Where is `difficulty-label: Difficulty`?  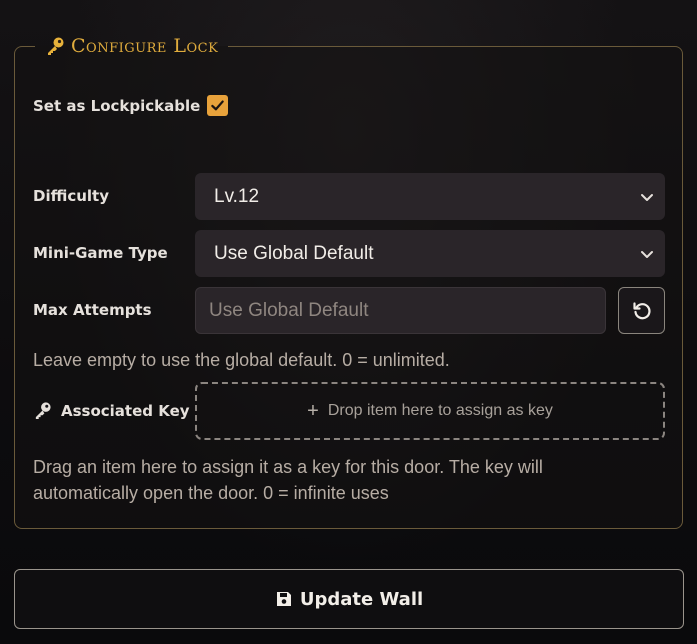
difficulty-label: Difficulty is located at coordinates (71, 196).